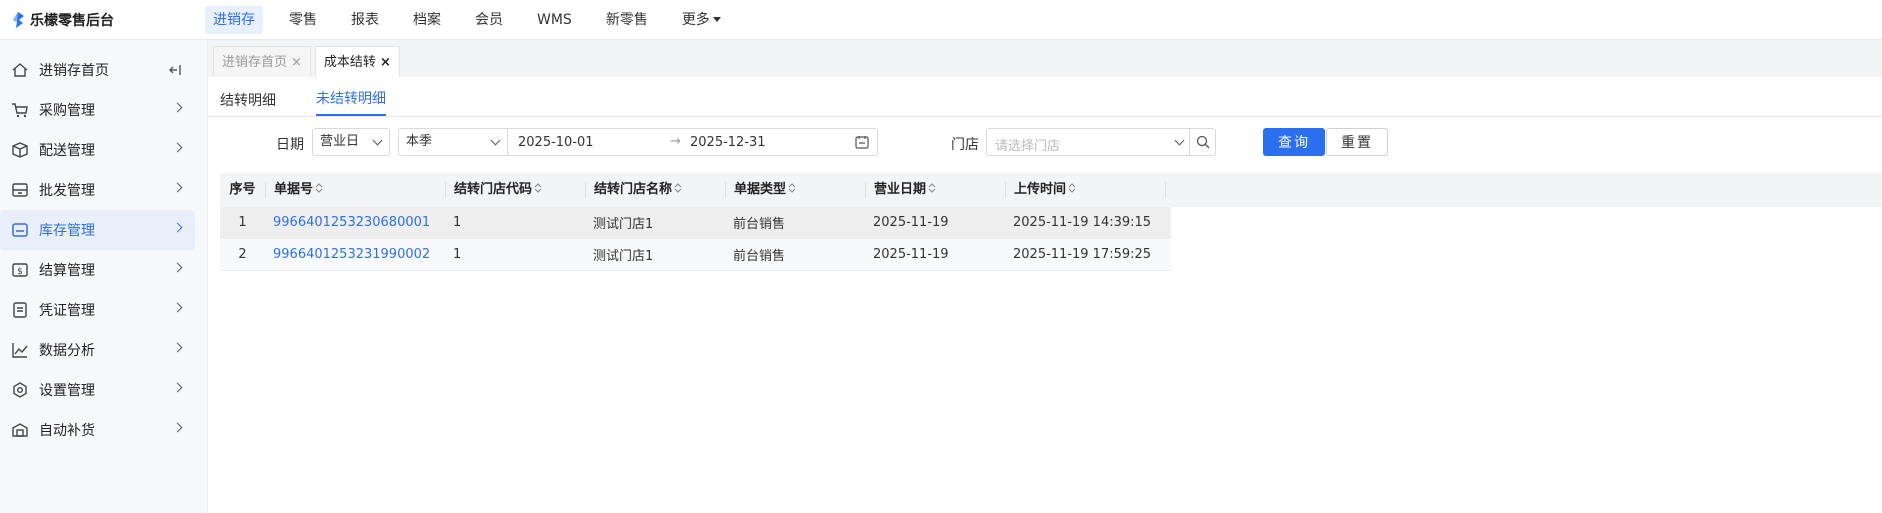  What do you see at coordinates (633, 189) in the screenshot?
I see `col-header-label: 结转门店名称` at bounding box center [633, 189].